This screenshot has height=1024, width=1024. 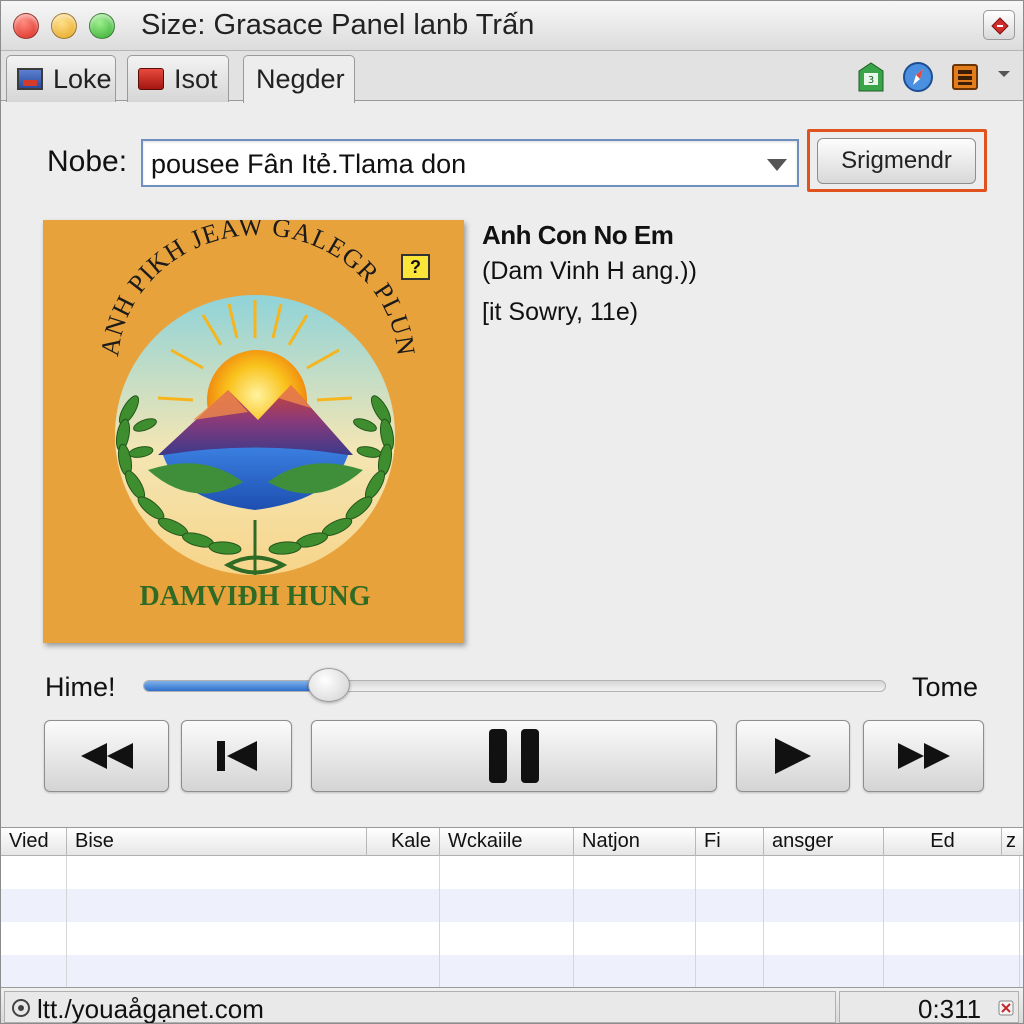 I want to click on rewind-icon, so click(x=106, y=756).